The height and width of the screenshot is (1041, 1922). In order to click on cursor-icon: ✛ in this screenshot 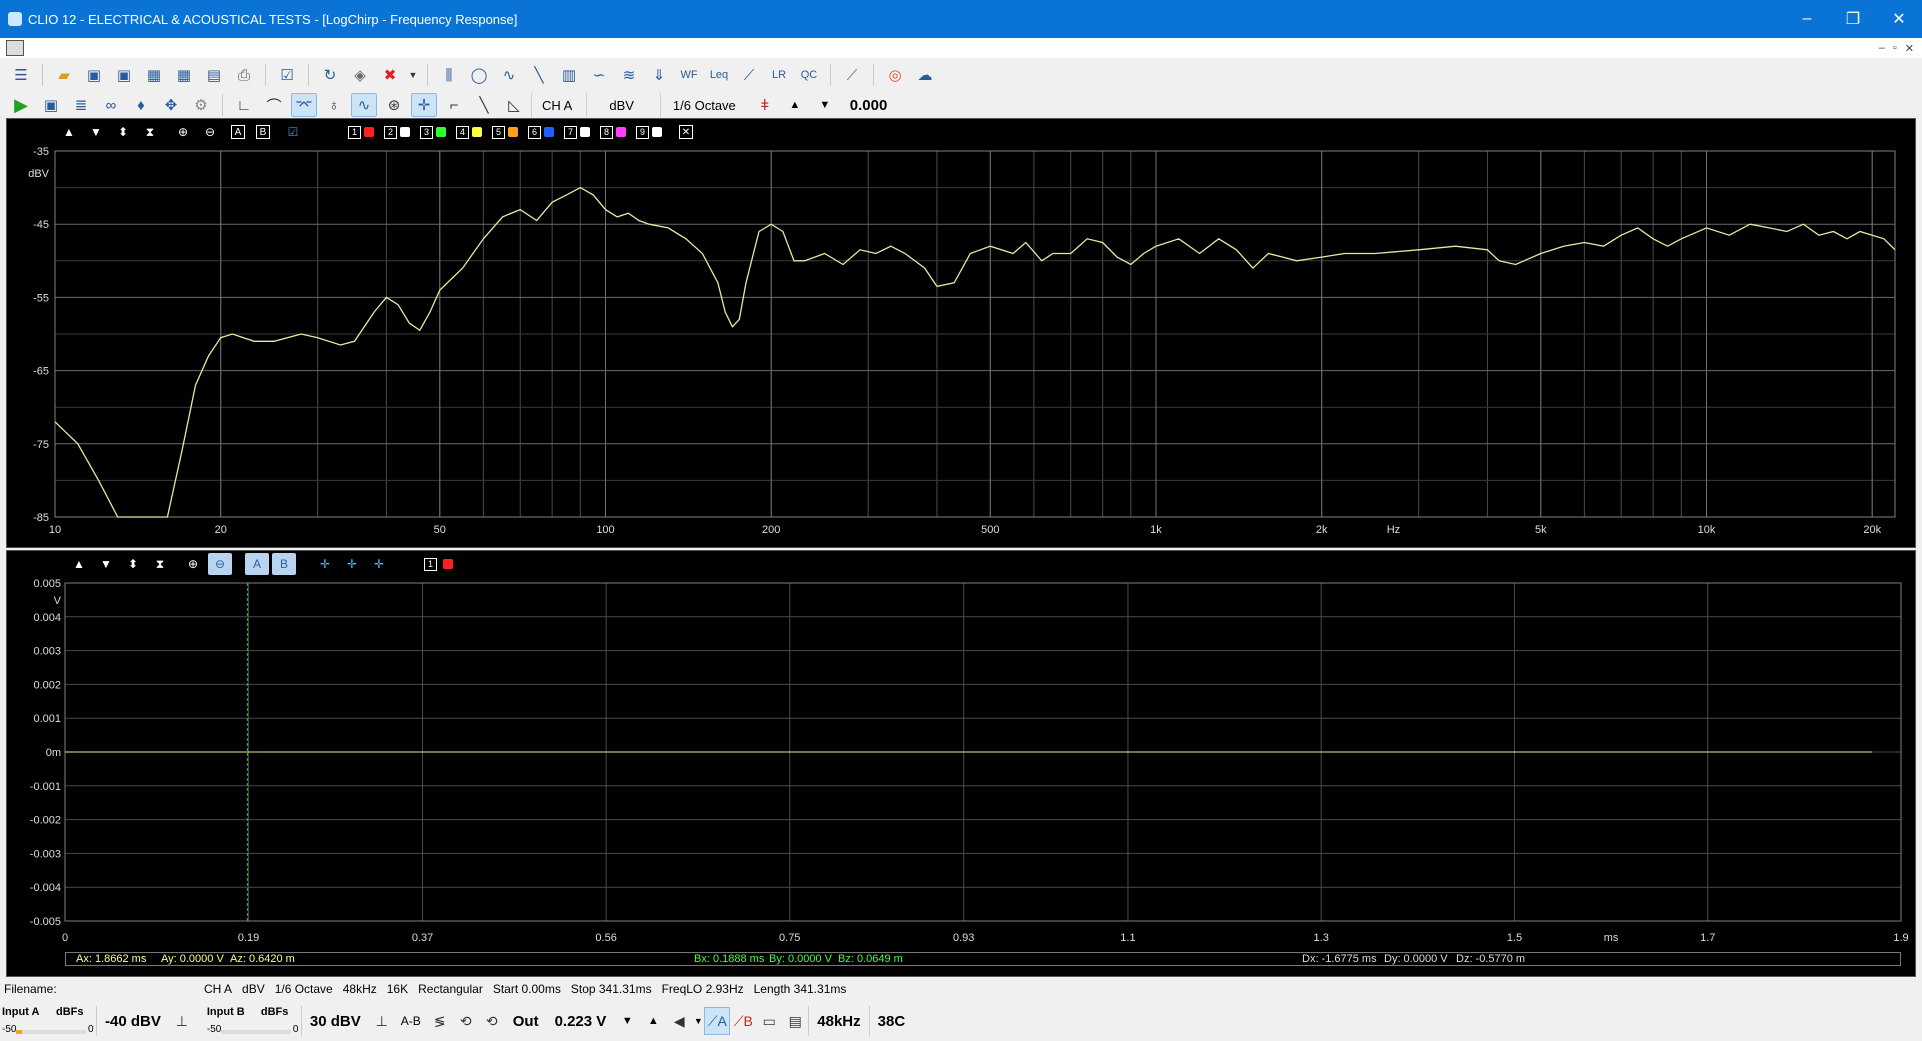, I will do `click(424, 105)`.